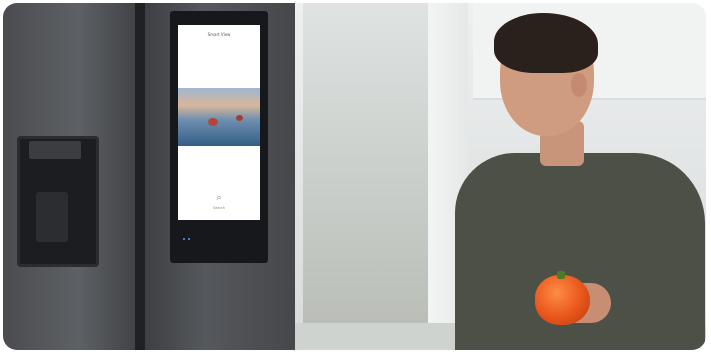  I want to click on screen-indicator-lights, so click(188, 232).